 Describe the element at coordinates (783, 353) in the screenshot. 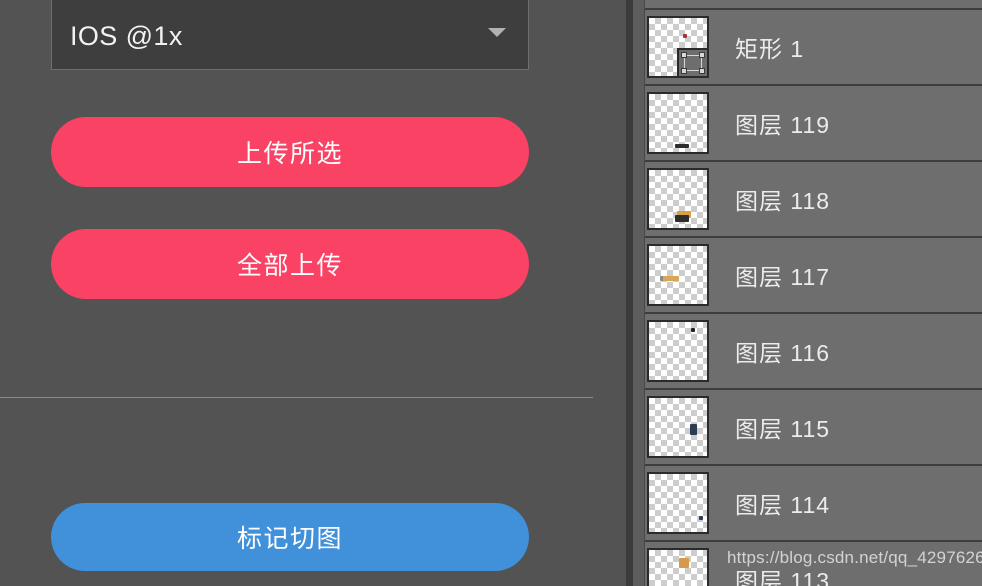

I see `layer-name: 图层 116` at that location.